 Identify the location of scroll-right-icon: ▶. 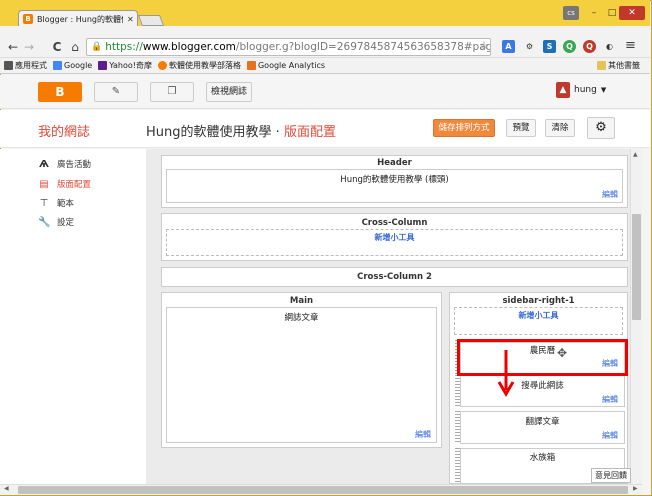
(635, 488).